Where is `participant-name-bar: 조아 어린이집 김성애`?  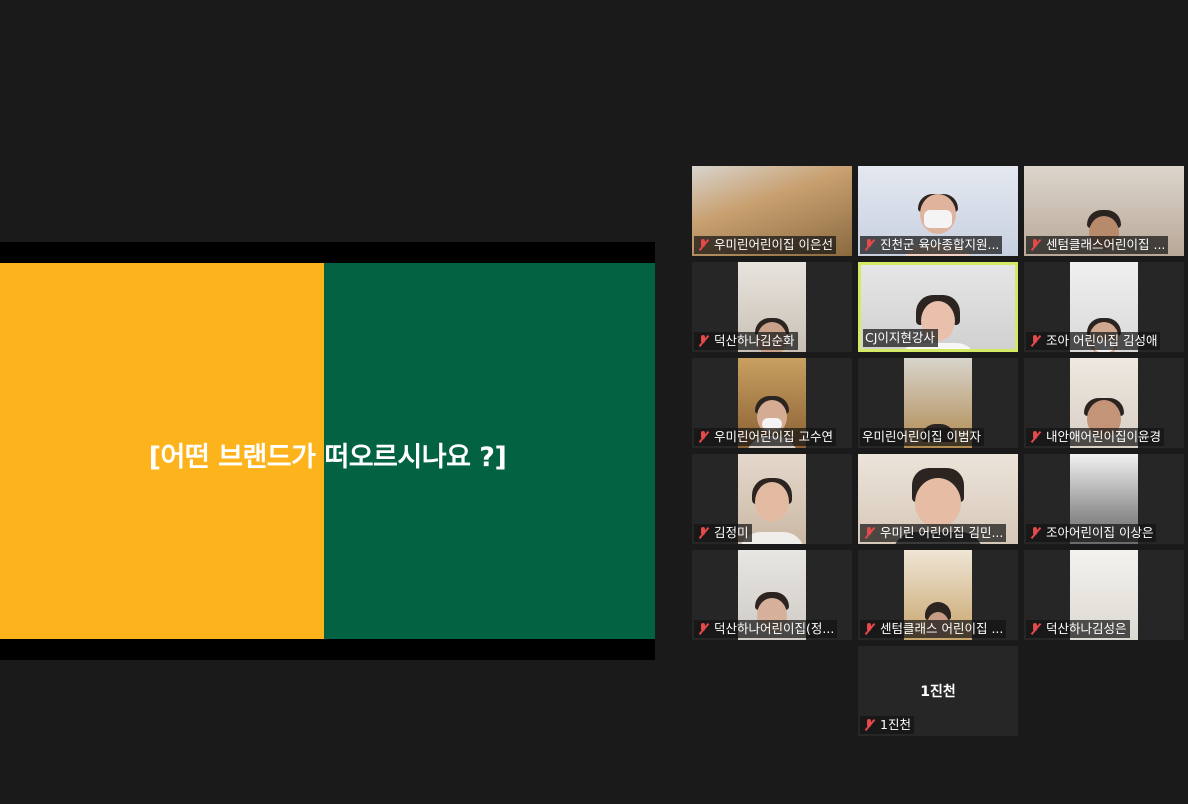 participant-name-bar: 조아 어린이집 김성애 is located at coordinates (1093, 341).